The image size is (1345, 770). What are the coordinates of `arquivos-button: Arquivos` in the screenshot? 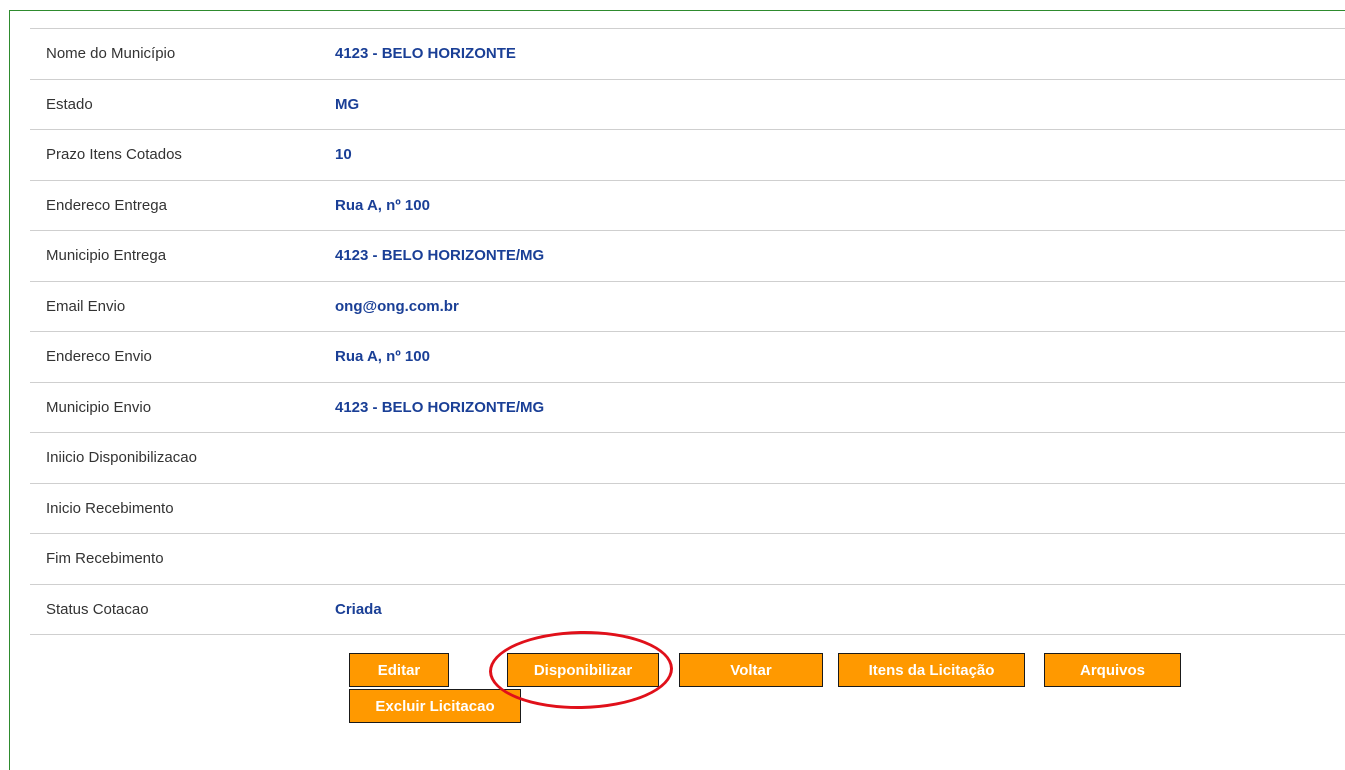 It's located at (1112, 670).